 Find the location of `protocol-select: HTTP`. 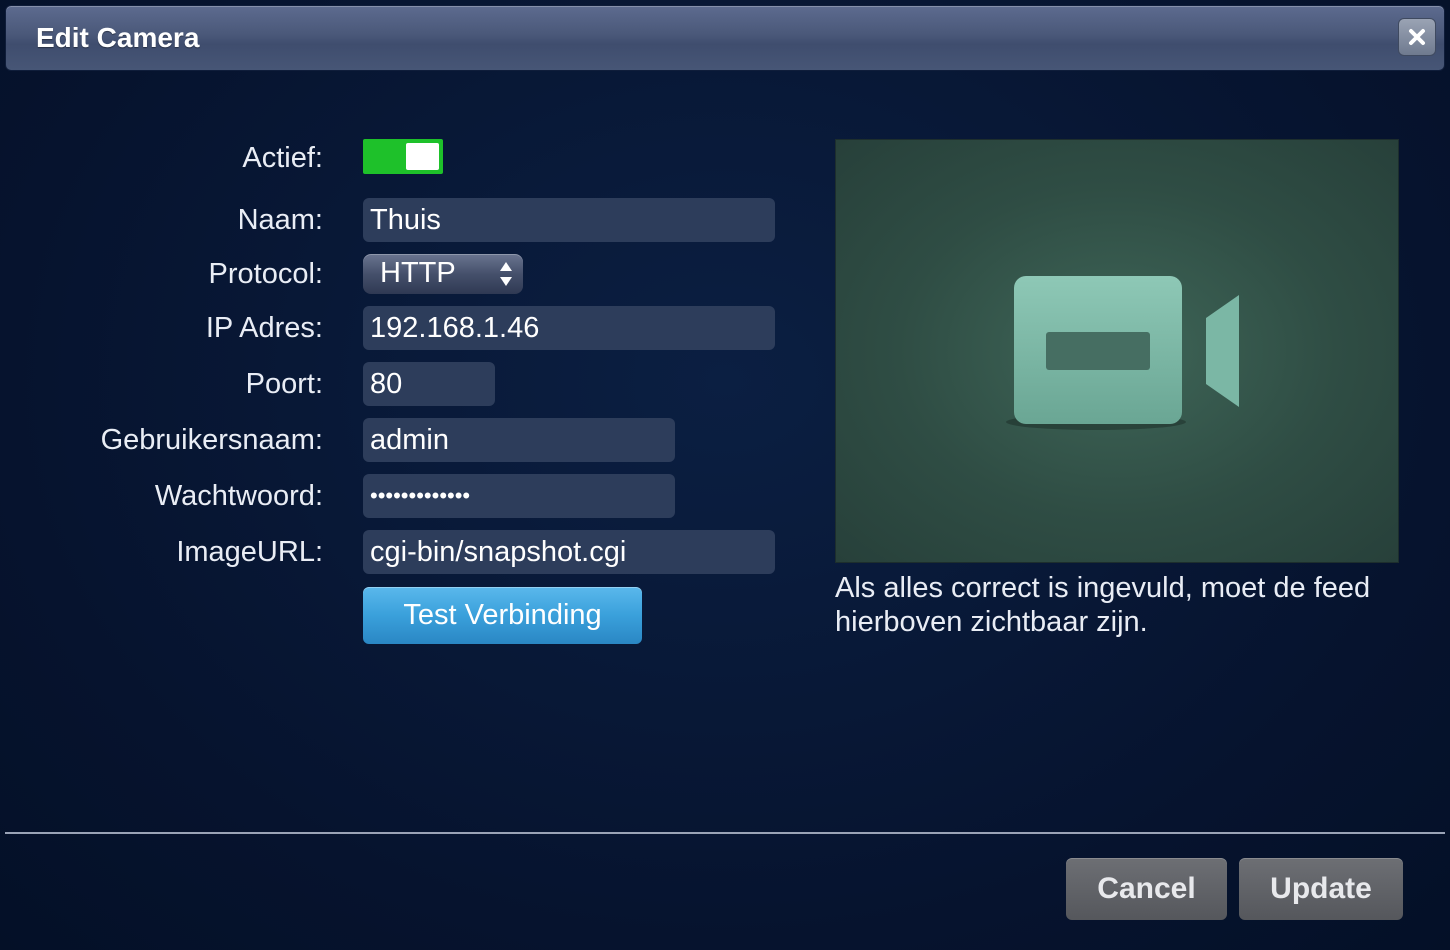

protocol-select: HTTP is located at coordinates (443, 274).